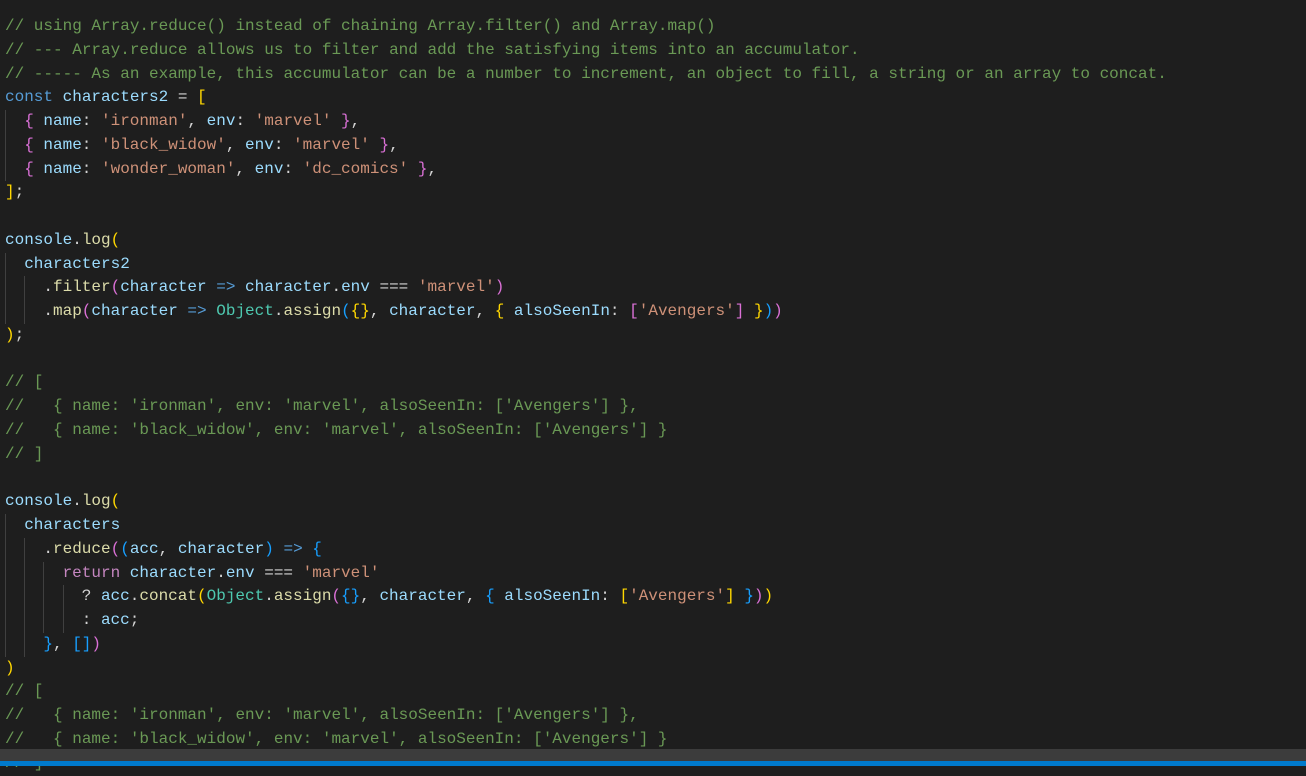 The image size is (1306, 776). I want to click on code-token: ;, so click(19, 192).